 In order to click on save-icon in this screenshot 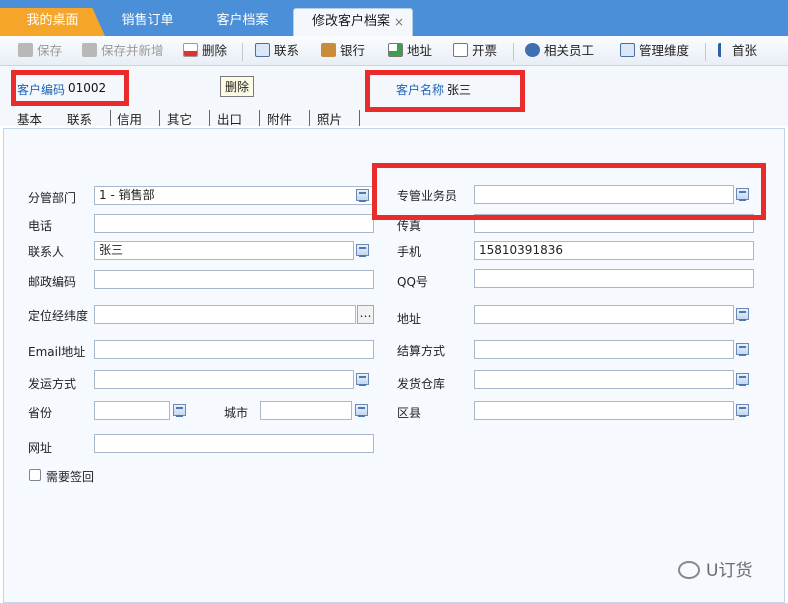, I will do `click(25, 50)`.